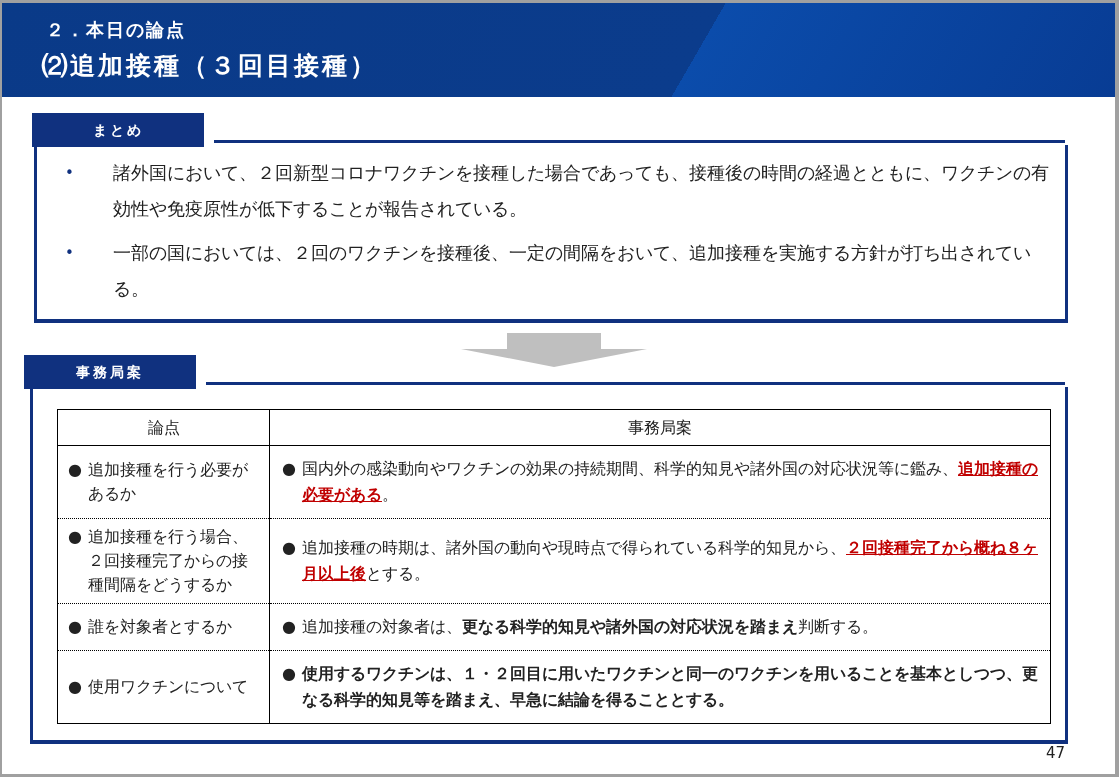  Describe the element at coordinates (168, 687) in the screenshot. I see `issue-text: 使用ワクチンについて` at that location.